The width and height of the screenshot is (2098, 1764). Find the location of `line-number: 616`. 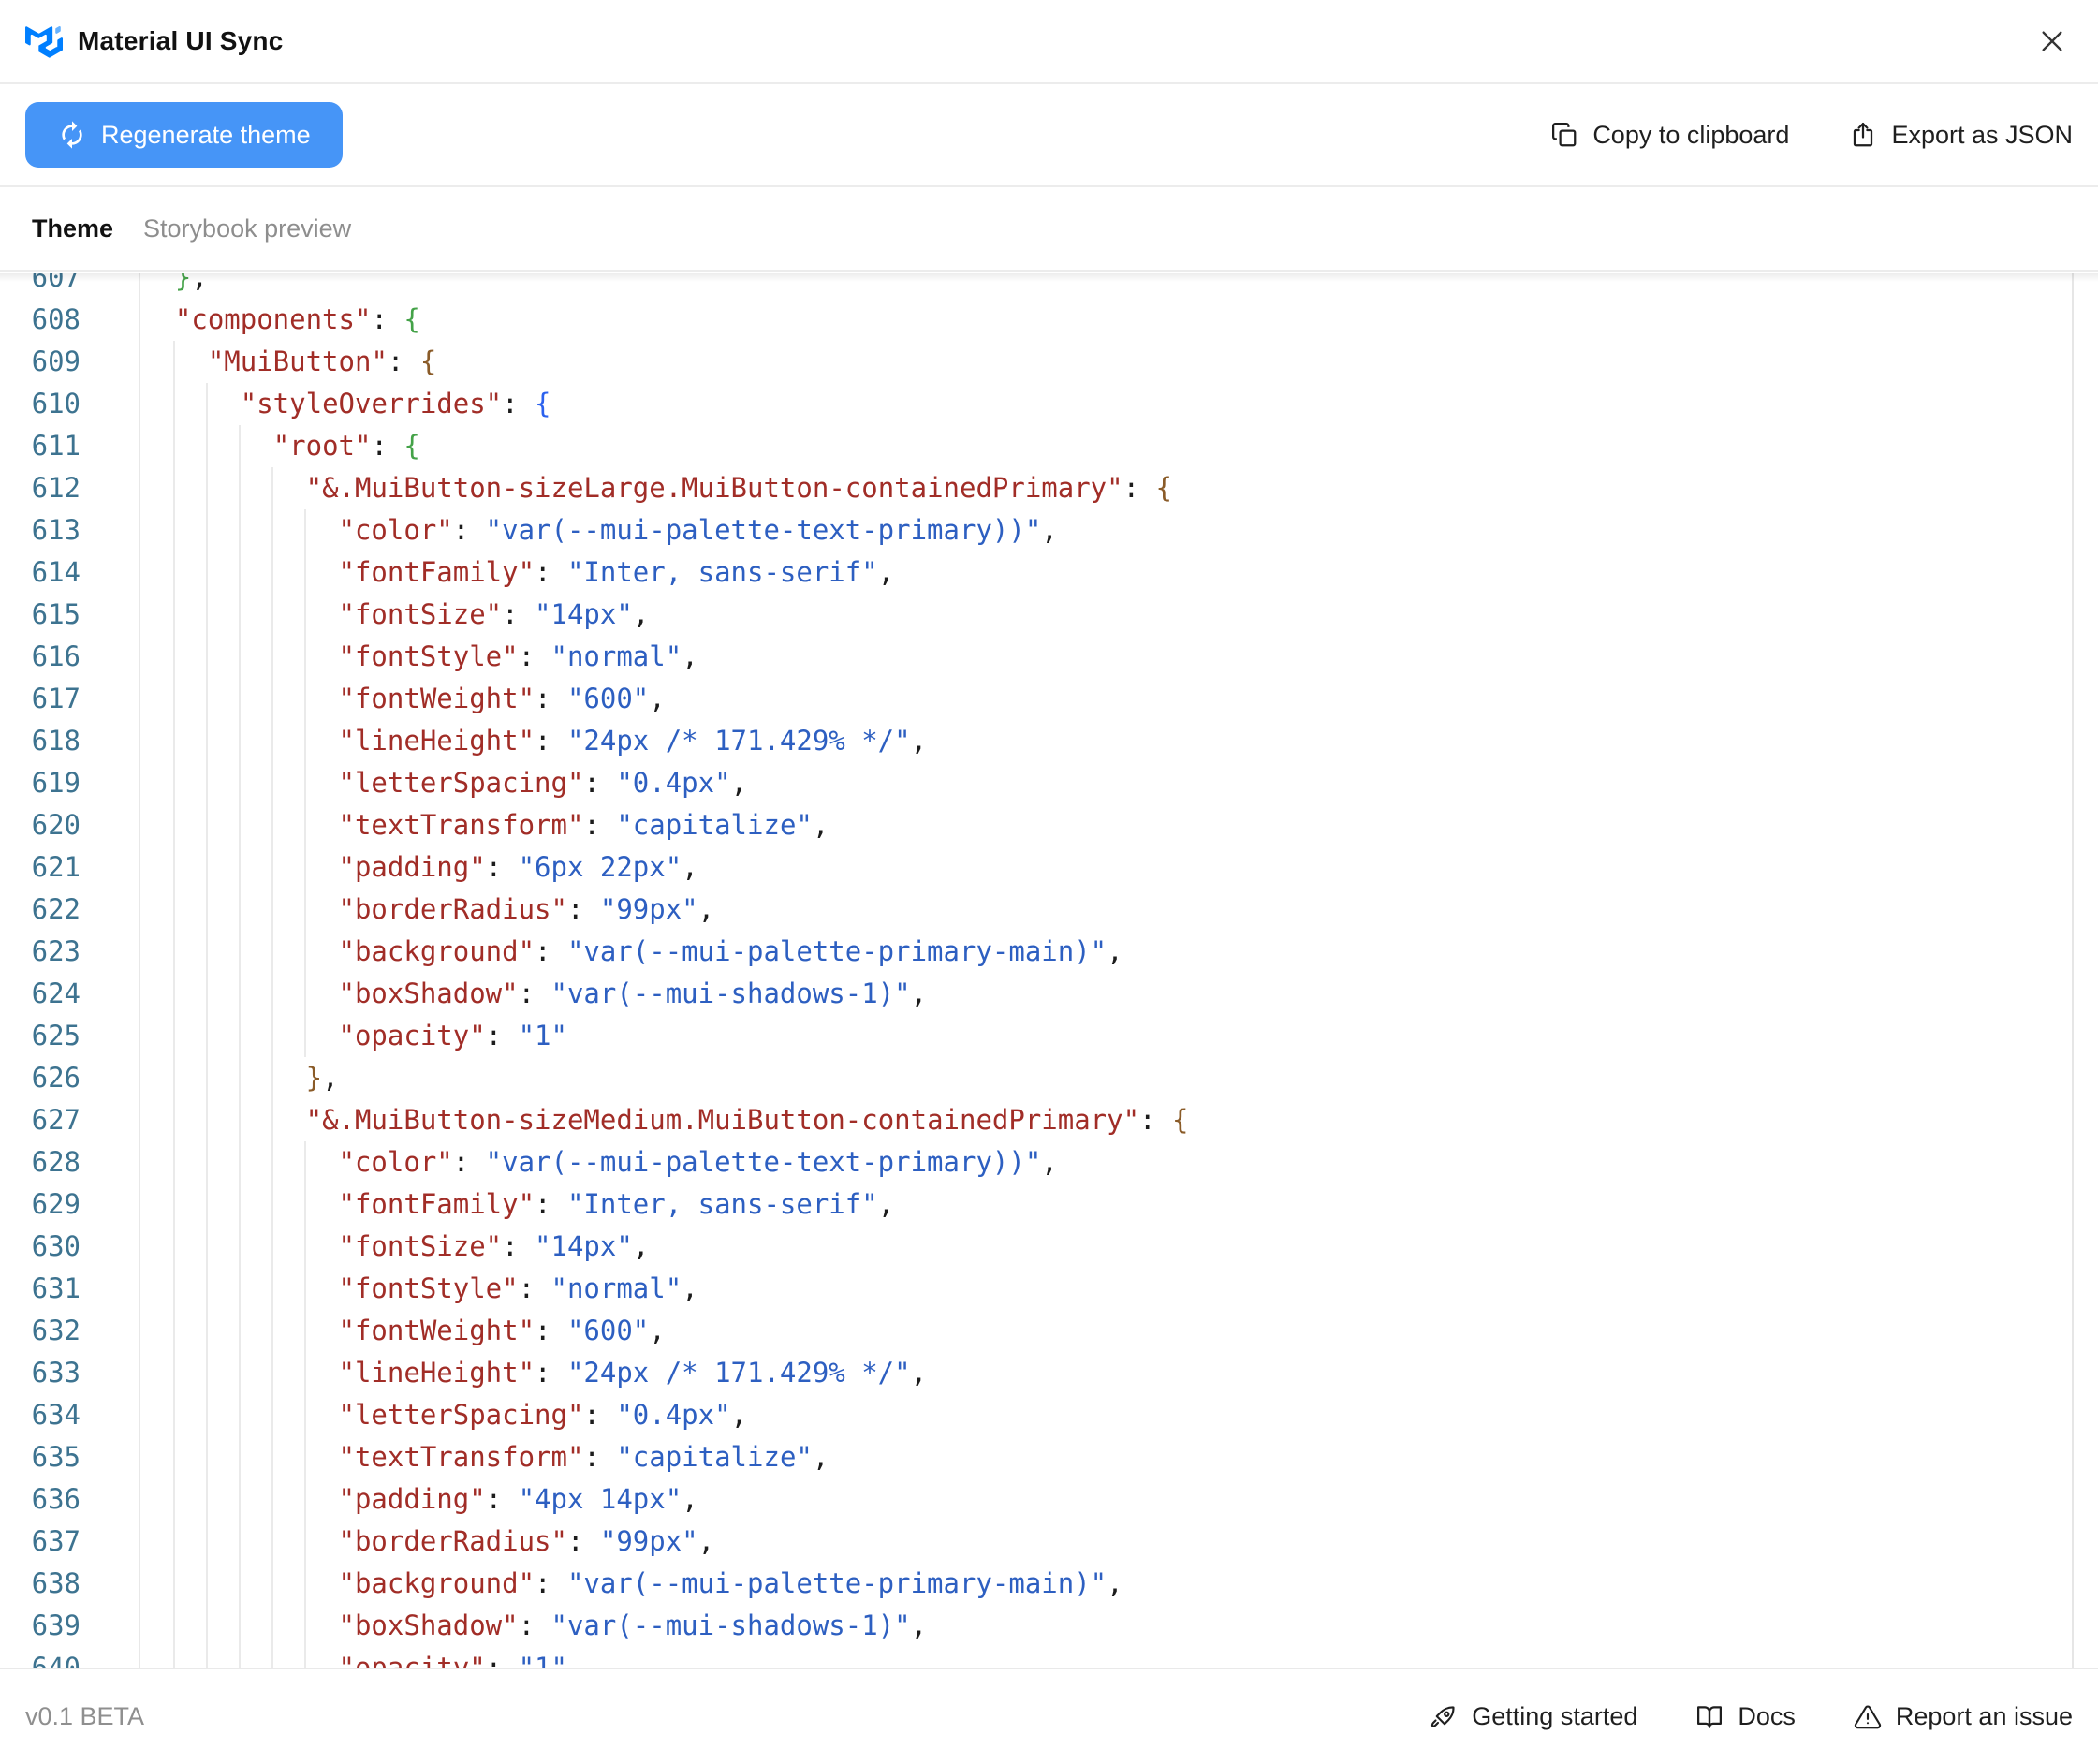

line-number: 616 is located at coordinates (70, 657).